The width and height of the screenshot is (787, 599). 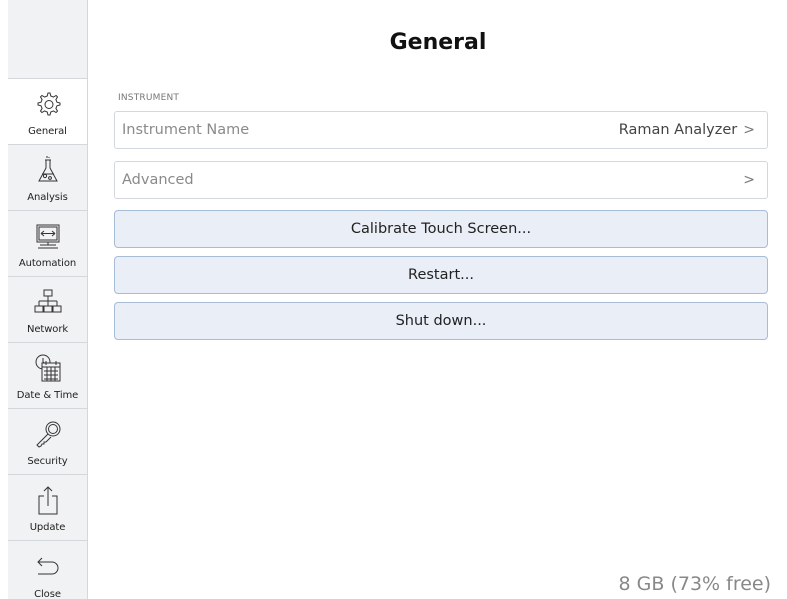 I want to click on sidebar-item-label: Analysis, so click(x=47, y=197).